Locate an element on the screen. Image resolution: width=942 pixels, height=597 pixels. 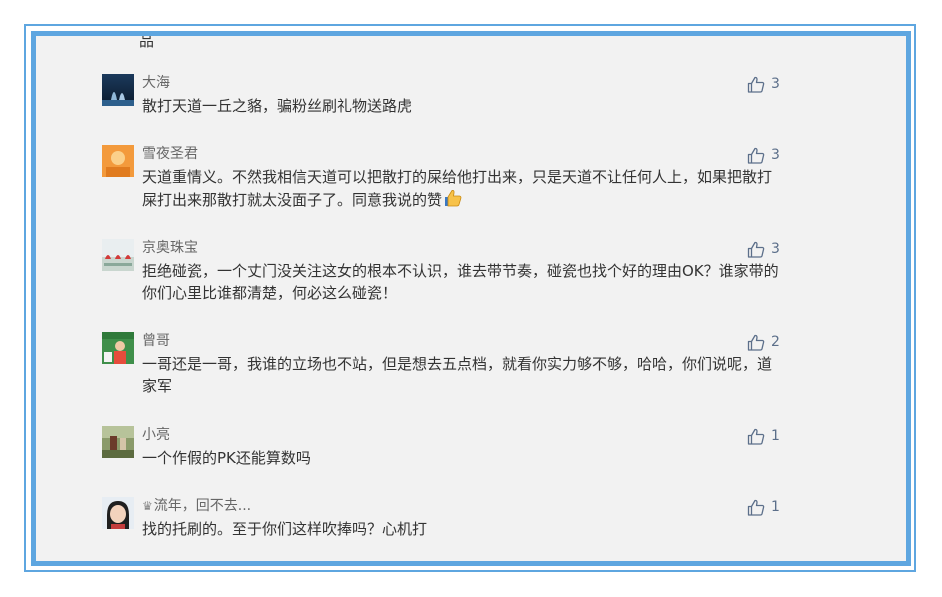
orange-avatar-image is located at coordinates (118, 161).